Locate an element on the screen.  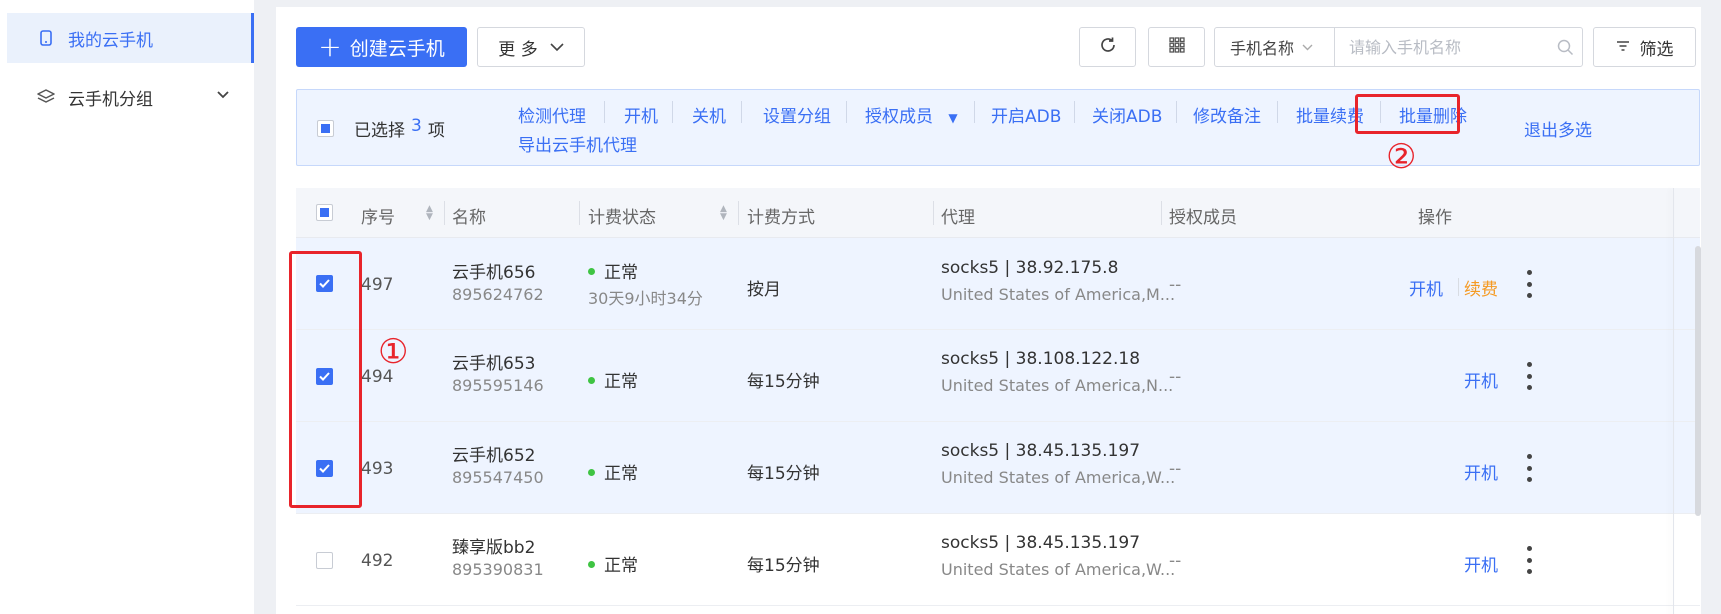
sidebar-item-phone-groups: 云手机分组 is located at coordinates (130, 97).